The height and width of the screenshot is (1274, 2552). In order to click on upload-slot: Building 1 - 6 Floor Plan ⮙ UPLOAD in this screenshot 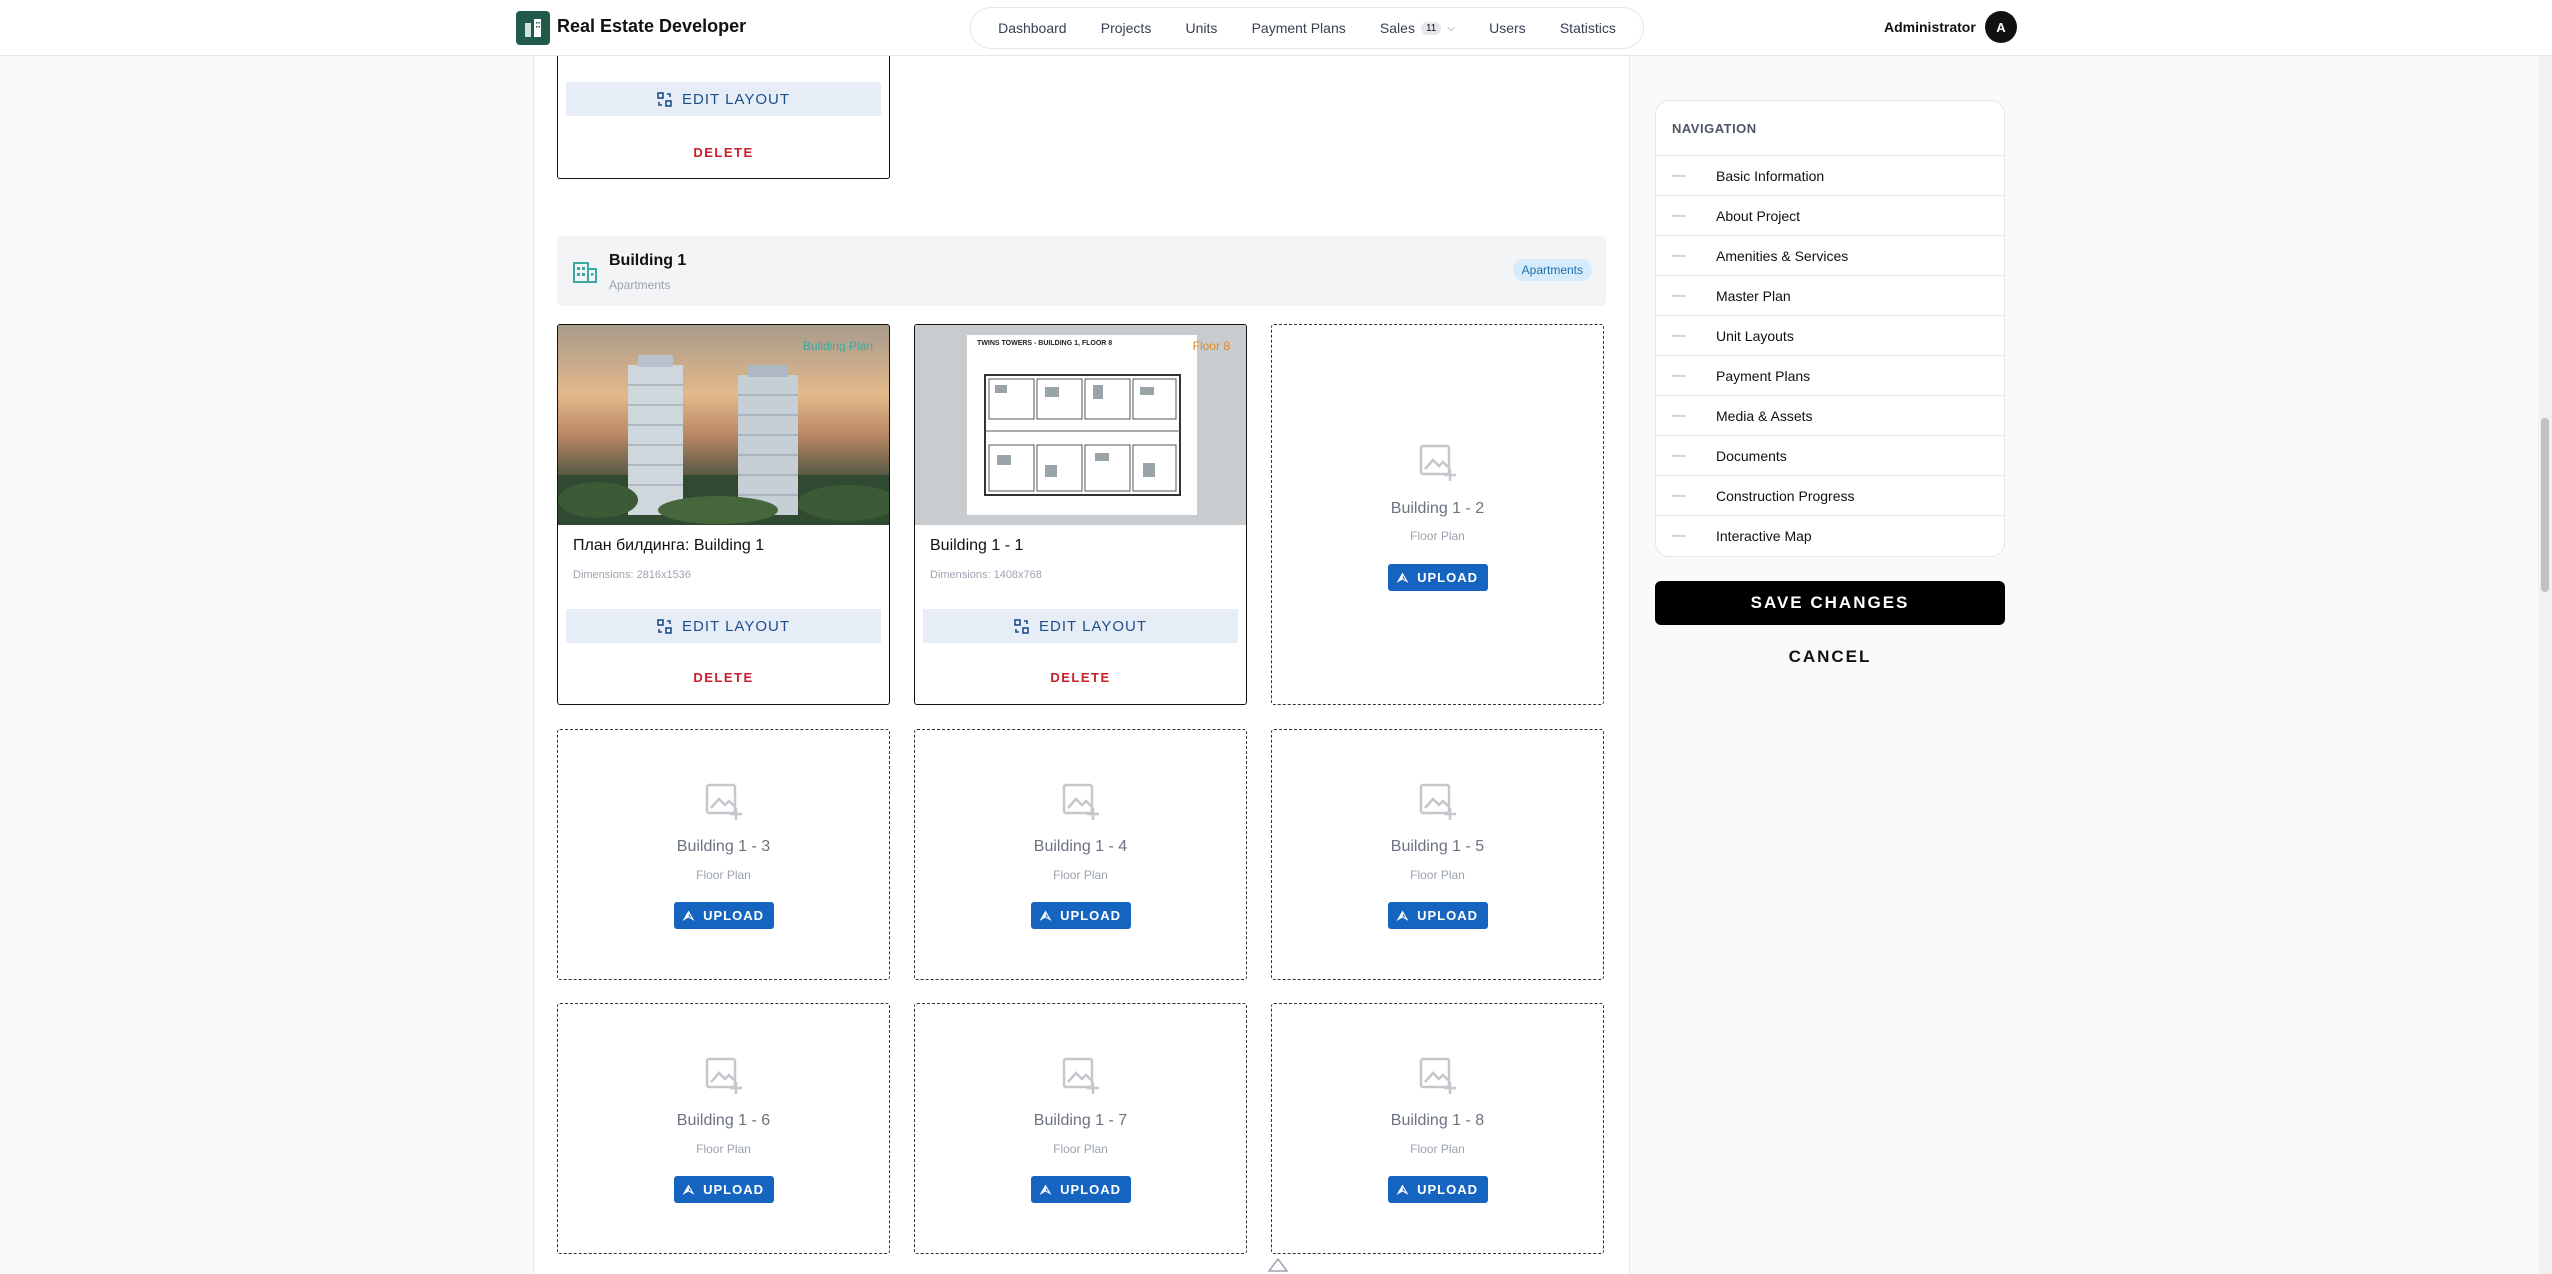, I will do `click(723, 1128)`.